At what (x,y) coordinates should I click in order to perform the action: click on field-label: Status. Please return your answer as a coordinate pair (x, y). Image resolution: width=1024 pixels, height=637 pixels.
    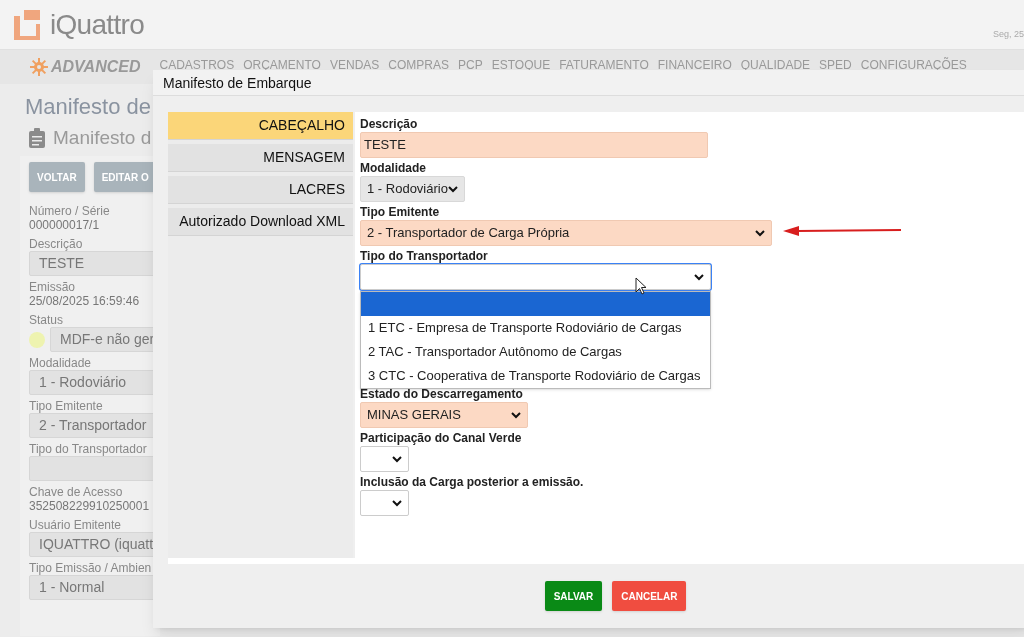
    Looking at the image, I should click on (47, 320).